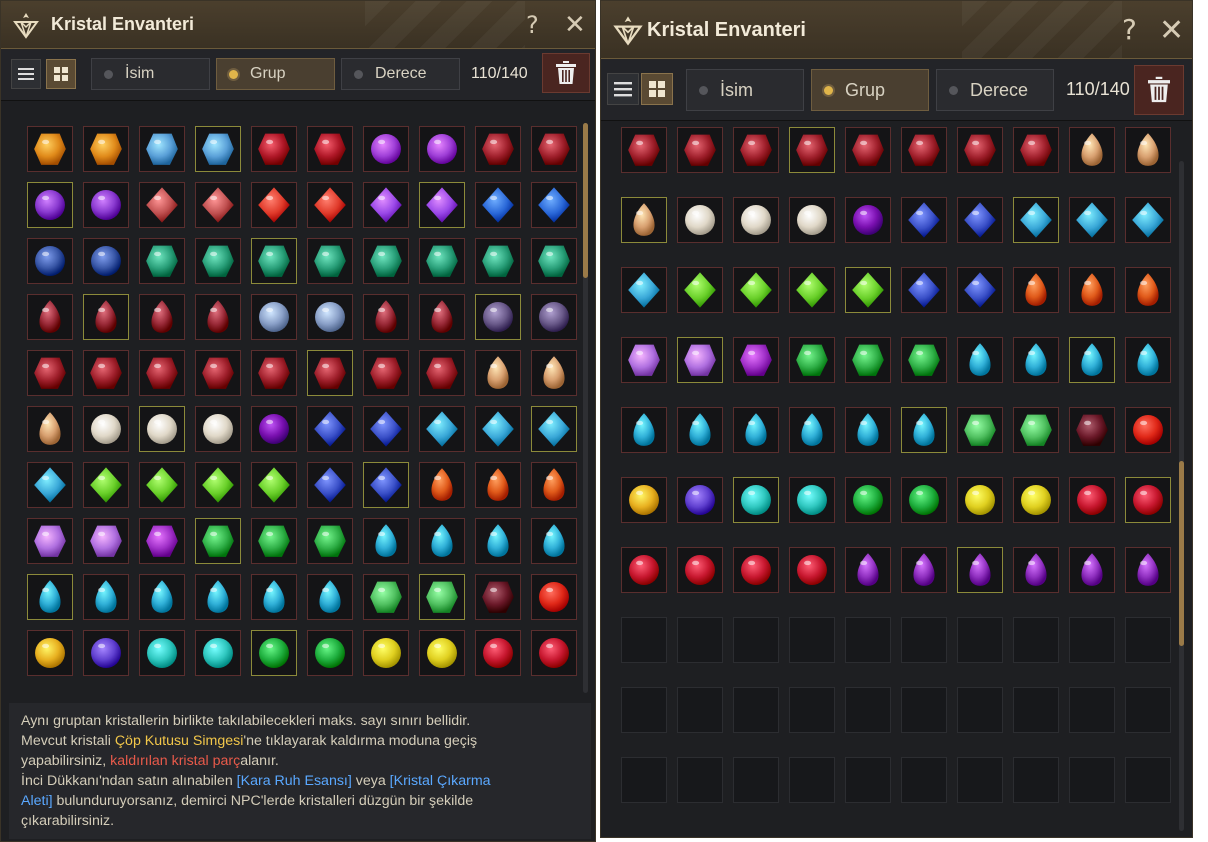 Image resolution: width=1208 pixels, height=842 pixels. I want to click on close-icon: ✕, so click(575, 25).